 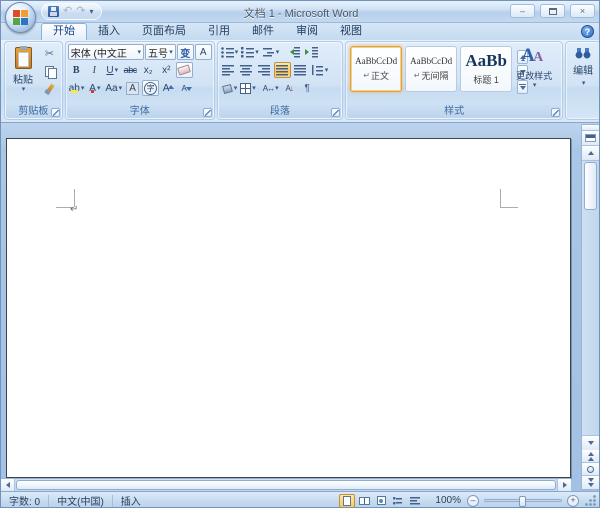 I want to click on style-card-normal: AaBbCcDd ↵ 正文, so click(x=376, y=69).